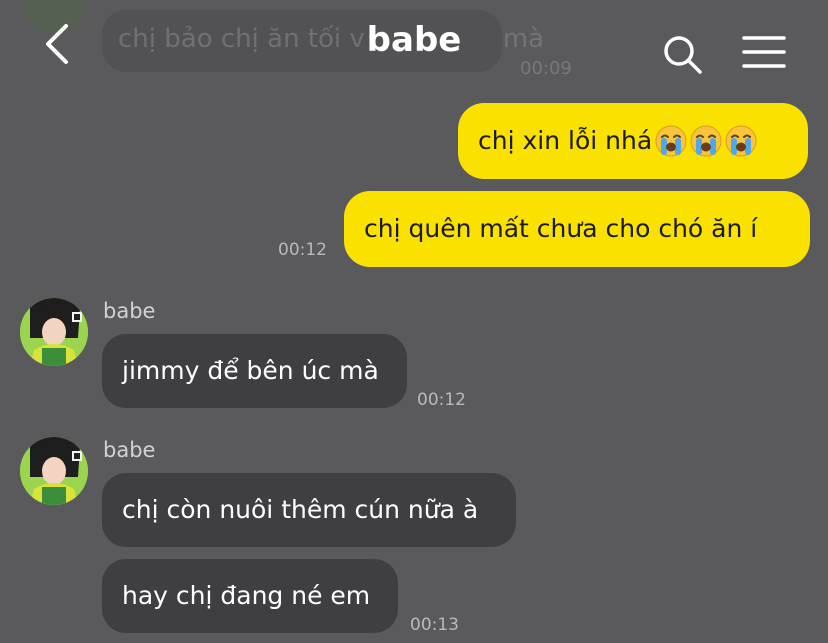 This screenshot has width=828, height=643. Describe the element at coordinates (546, 68) in the screenshot. I see `previous-message-time: 00:09` at that location.